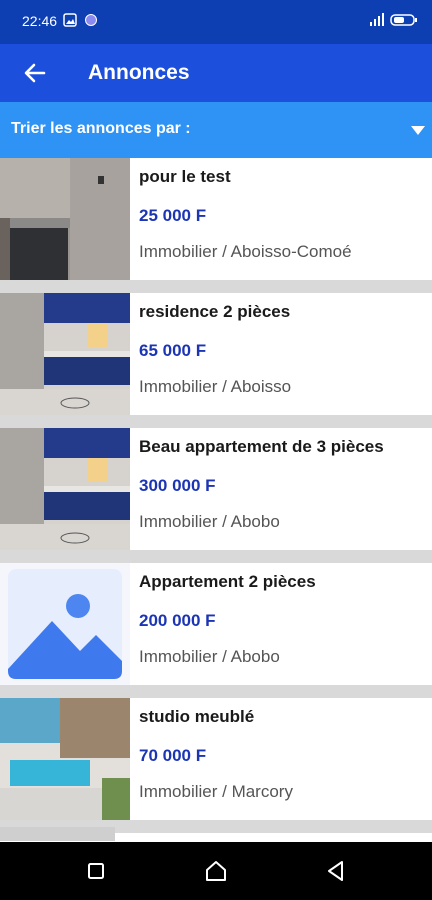 The image size is (432, 900). What do you see at coordinates (177, 620) in the screenshot?
I see `listing-price: 200 000 F` at bounding box center [177, 620].